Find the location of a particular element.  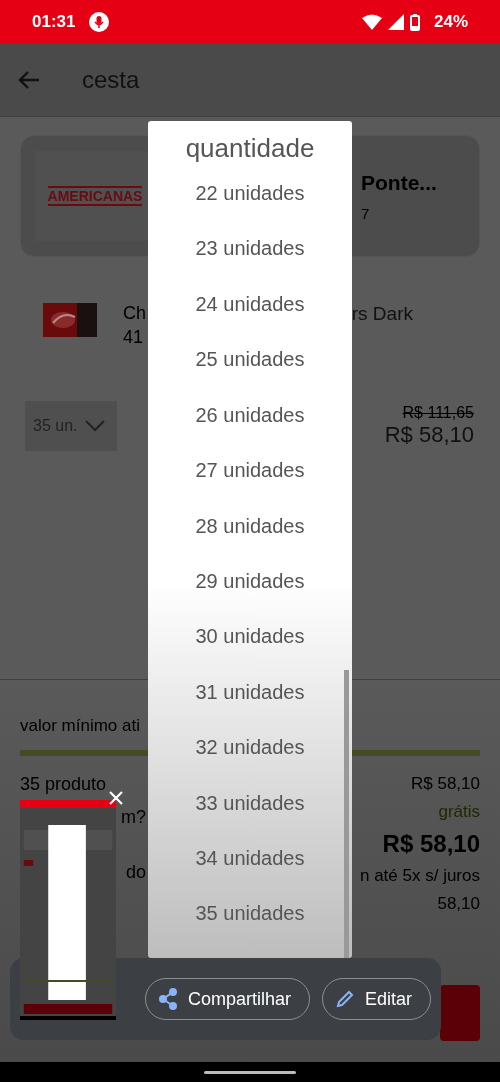

summary-value: 58,10 is located at coordinates (458, 904).